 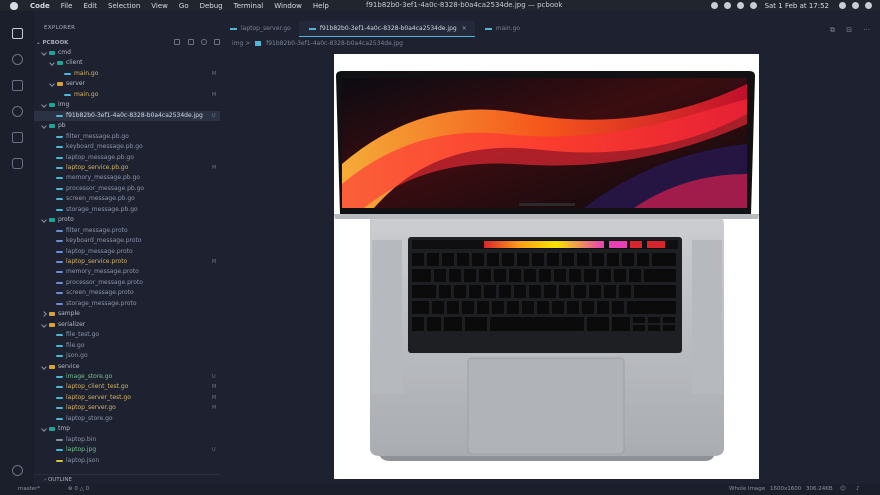 I want to click on file-laptop-service-pb-go: laptop_service.pb.go M, so click(x=127, y=168).